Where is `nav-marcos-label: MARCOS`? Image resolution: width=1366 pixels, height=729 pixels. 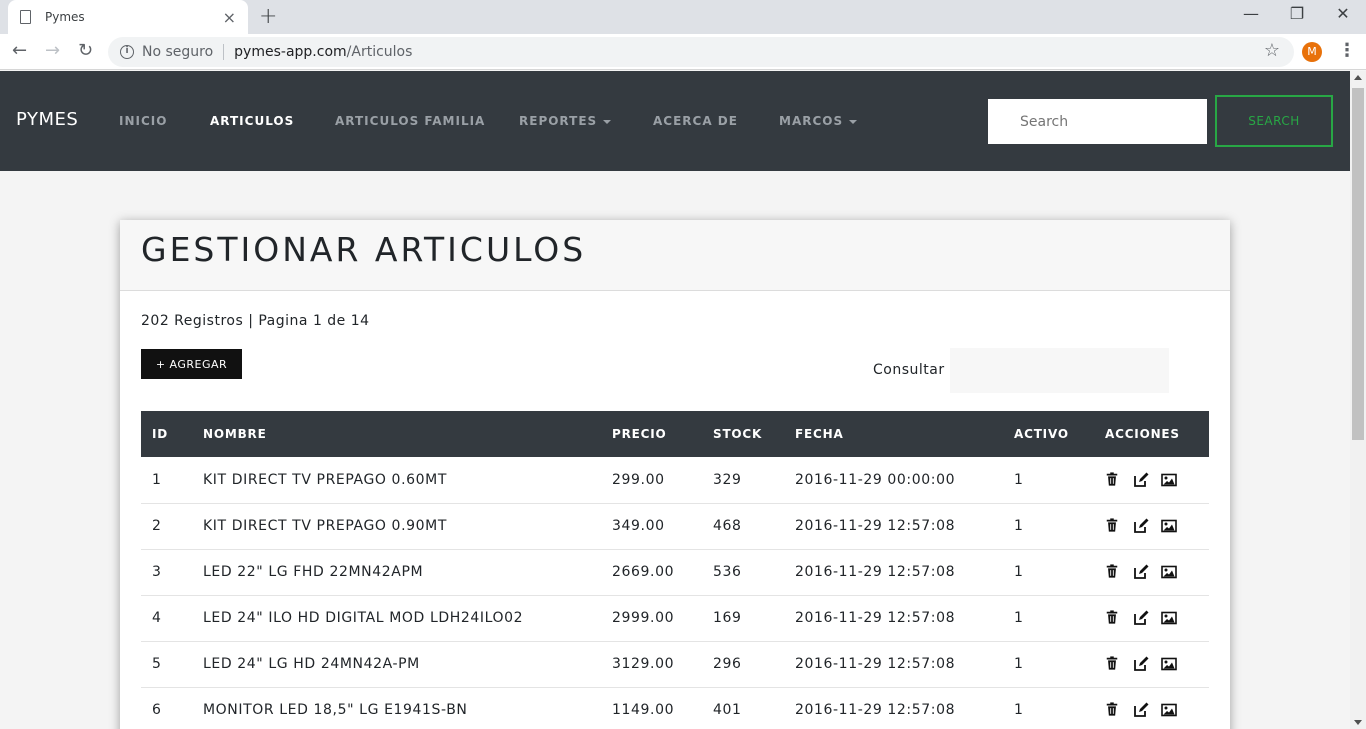
nav-marcos-label: MARCOS is located at coordinates (811, 121).